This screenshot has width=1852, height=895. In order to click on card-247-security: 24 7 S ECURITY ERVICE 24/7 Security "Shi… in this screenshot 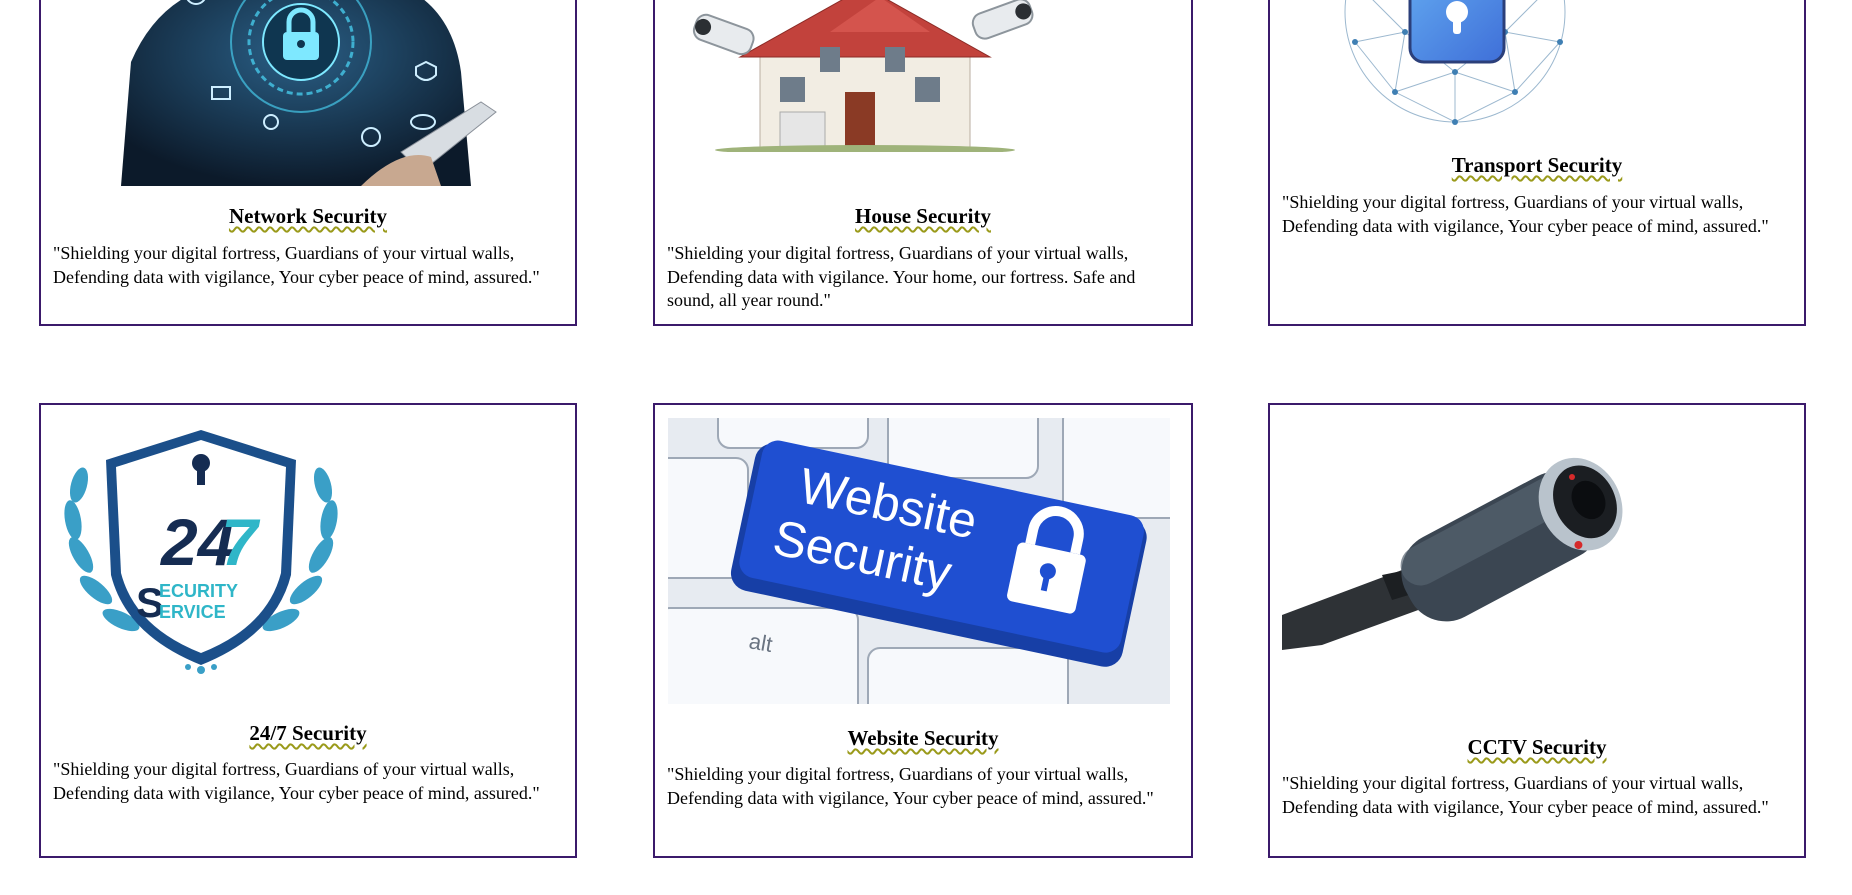, I will do `click(308, 630)`.